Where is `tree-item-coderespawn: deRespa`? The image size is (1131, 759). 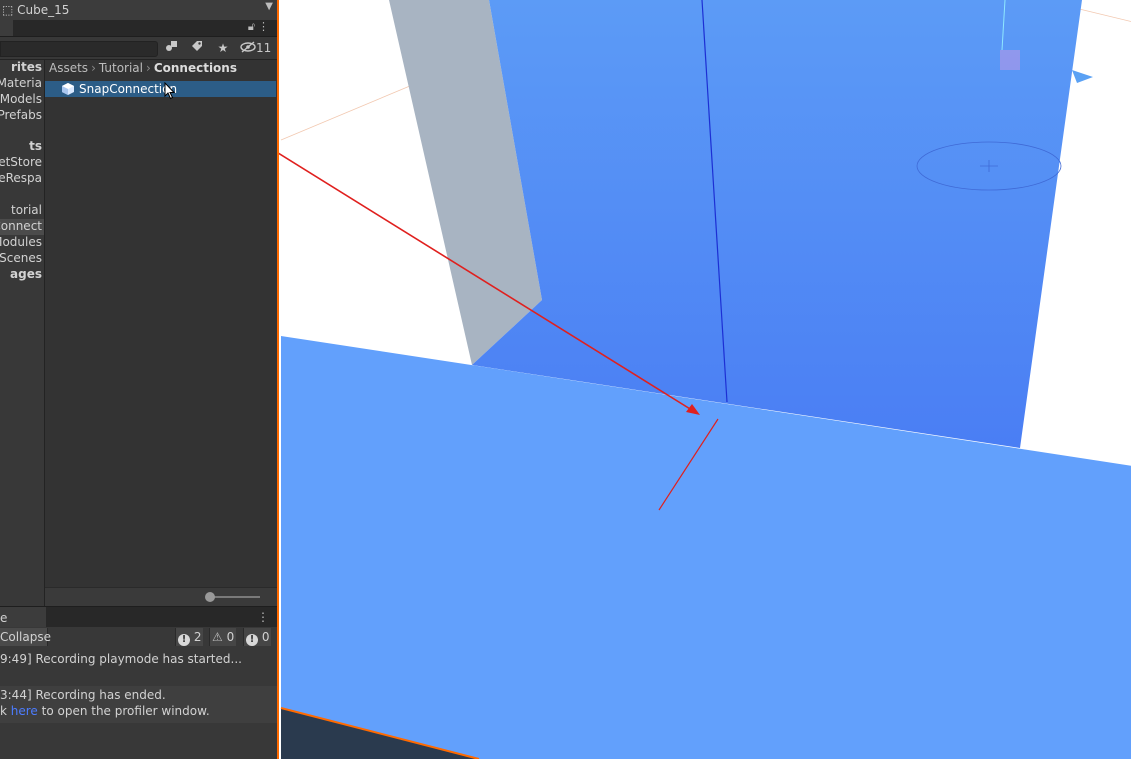 tree-item-coderespawn: deRespa is located at coordinates (21, 178).